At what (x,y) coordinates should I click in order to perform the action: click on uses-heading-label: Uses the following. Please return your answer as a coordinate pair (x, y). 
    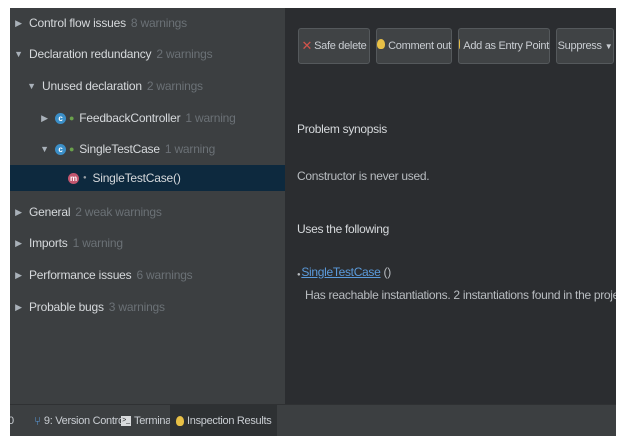
    Looking at the image, I should click on (343, 229).